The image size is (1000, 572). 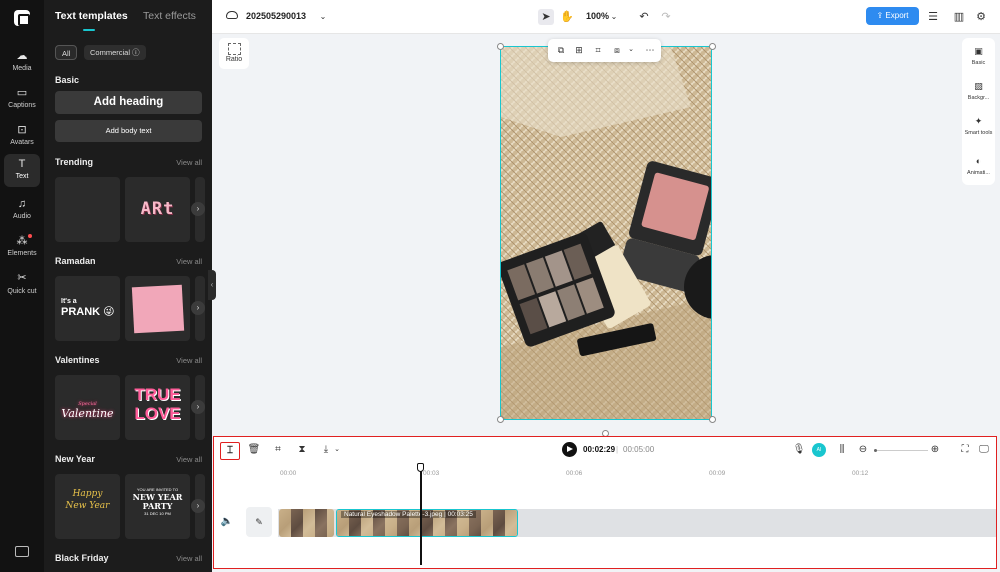 What do you see at coordinates (230, 451) in the screenshot?
I see `split-button: ⌶` at bounding box center [230, 451].